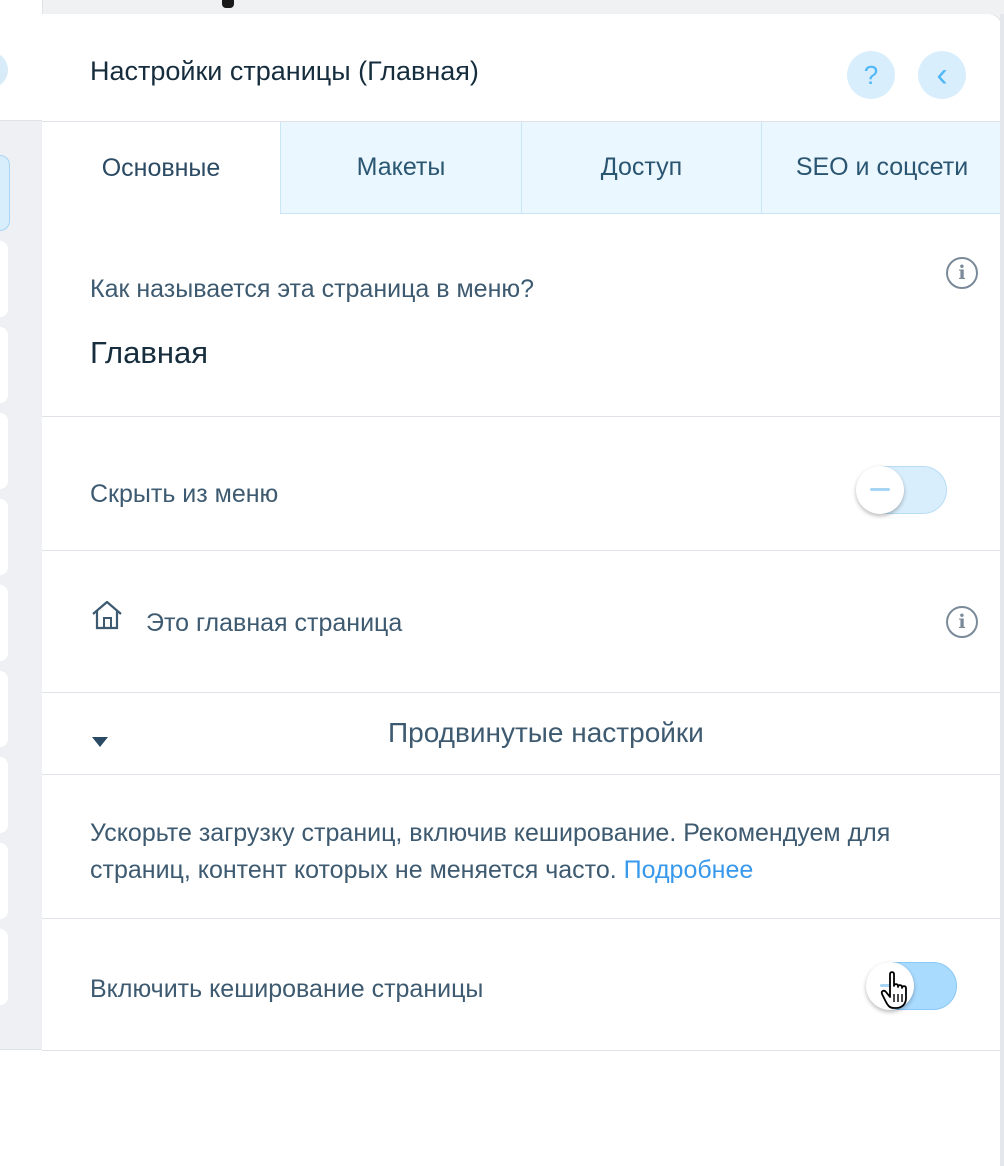  What do you see at coordinates (522, 985) in the screenshot?
I see `caching-toggle-row: Включить кеширование страницы` at bounding box center [522, 985].